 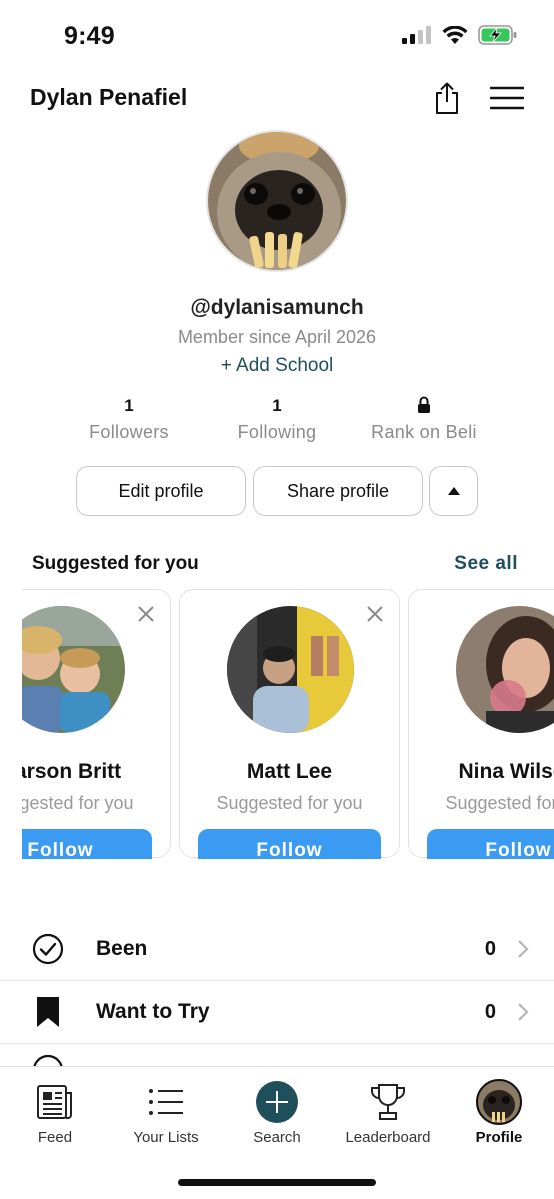 What do you see at coordinates (277, 1012) in the screenshot?
I see `list-row-want-to-try: Want to Try 0` at bounding box center [277, 1012].